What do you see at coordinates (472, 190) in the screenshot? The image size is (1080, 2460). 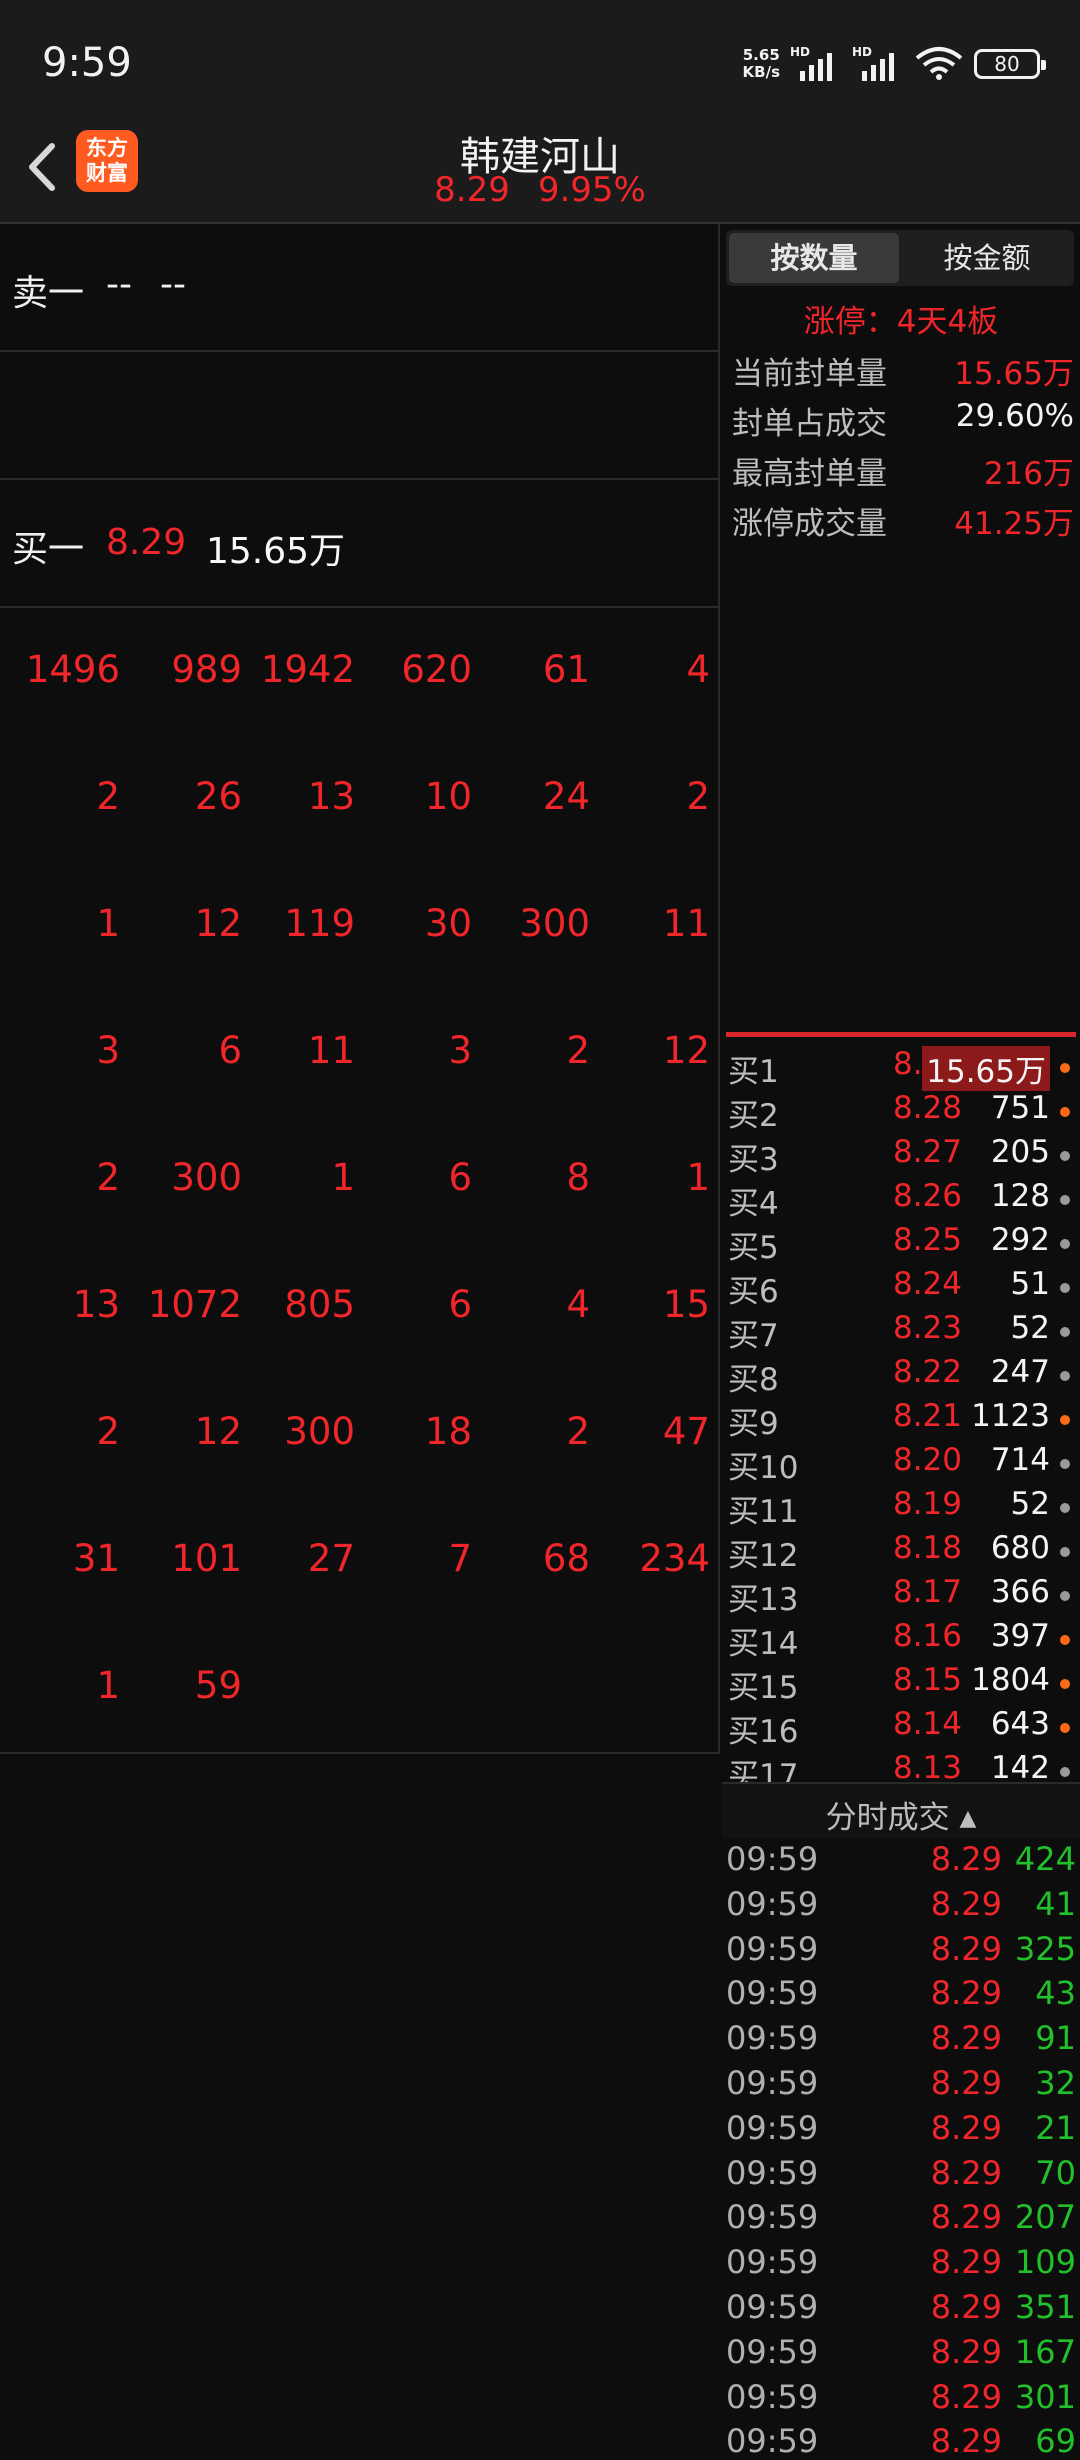 I see `stock-price: 8.29` at bounding box center [472, 190].